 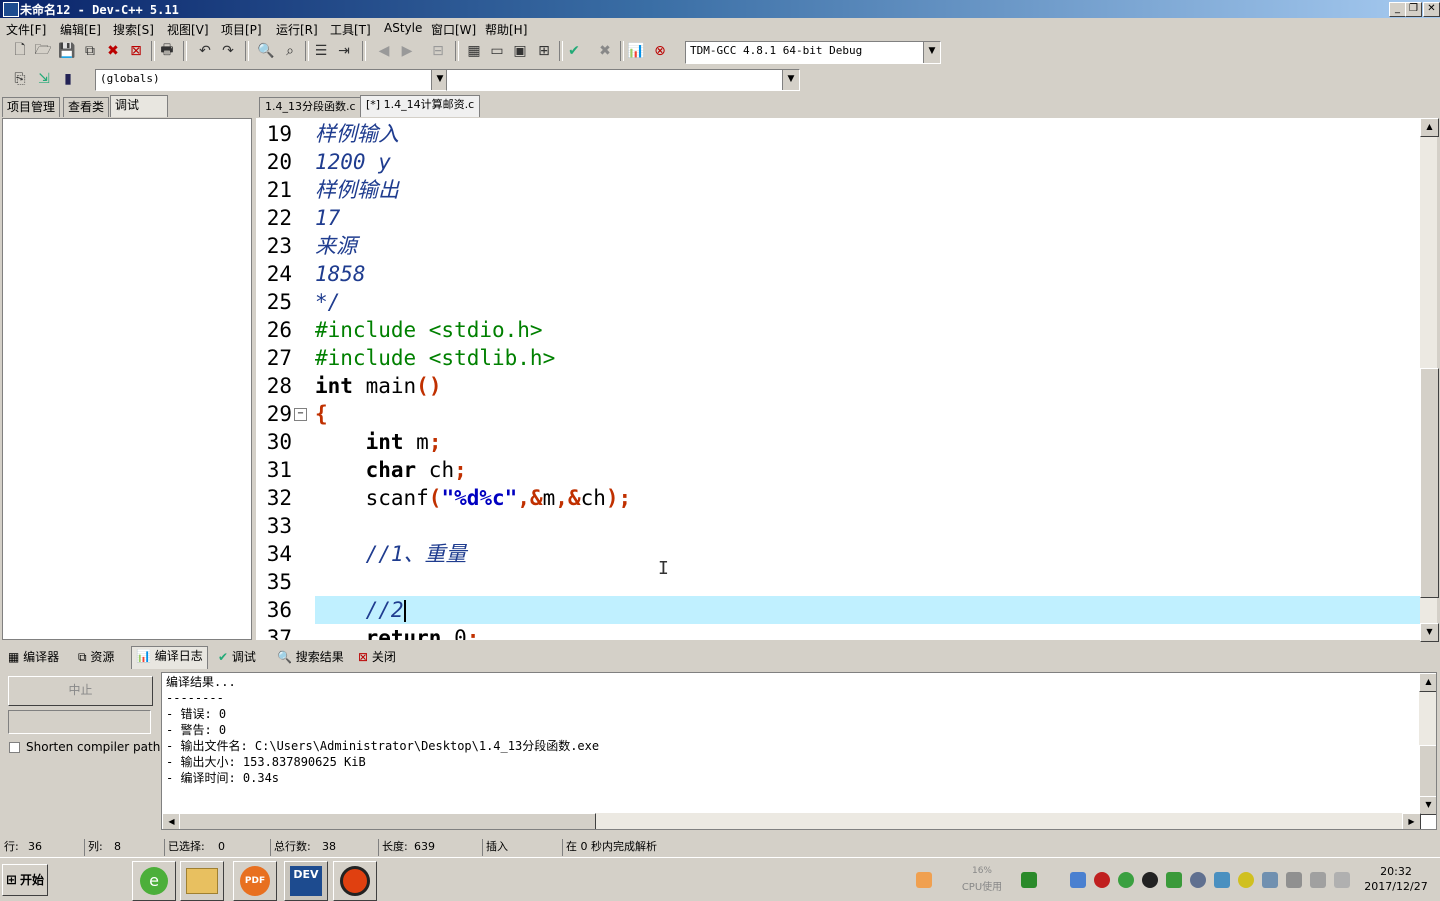 I want to click on menu-astyle: AStyle, so click(x=403, y=28).